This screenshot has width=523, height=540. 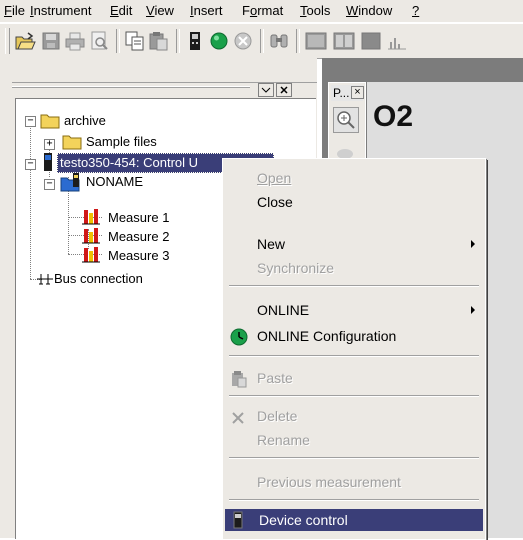 I want to click on menu-insert: Insert, so click(x=206, y=10).